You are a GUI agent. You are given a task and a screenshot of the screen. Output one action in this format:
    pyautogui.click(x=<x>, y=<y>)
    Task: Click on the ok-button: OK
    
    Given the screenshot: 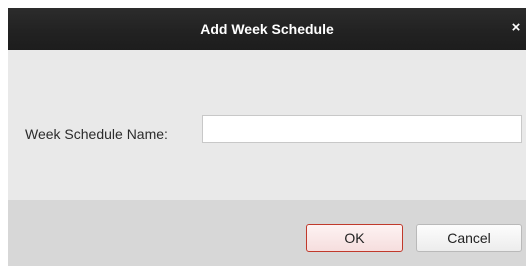 What is the action you would take?
    pyautogui.click(x=354, y=238)
    